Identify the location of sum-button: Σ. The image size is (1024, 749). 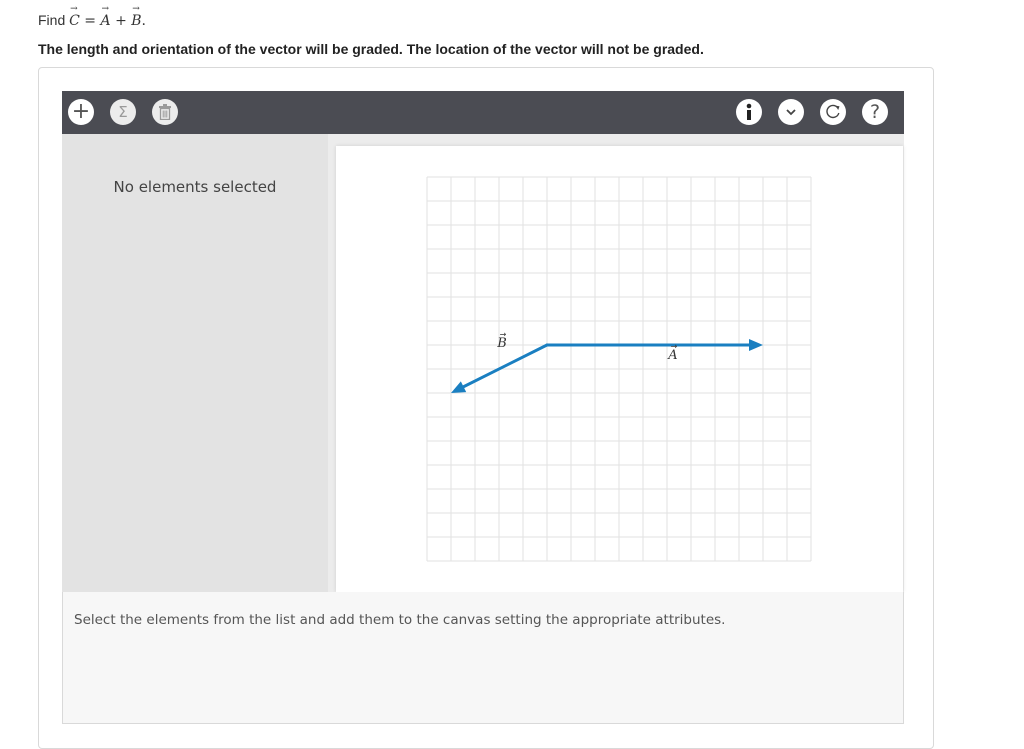
(123, 112).